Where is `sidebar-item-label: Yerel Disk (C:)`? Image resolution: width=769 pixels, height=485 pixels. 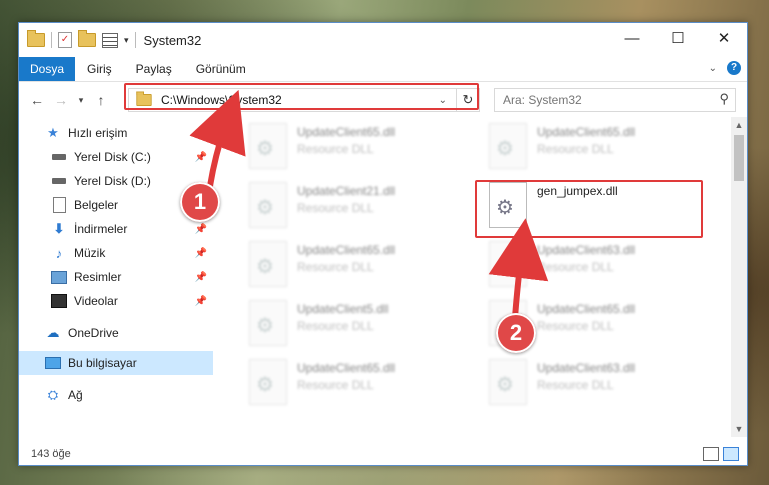
sidebar-item-label: Yerel Disk (C:) is located at coordinates (112, 157).